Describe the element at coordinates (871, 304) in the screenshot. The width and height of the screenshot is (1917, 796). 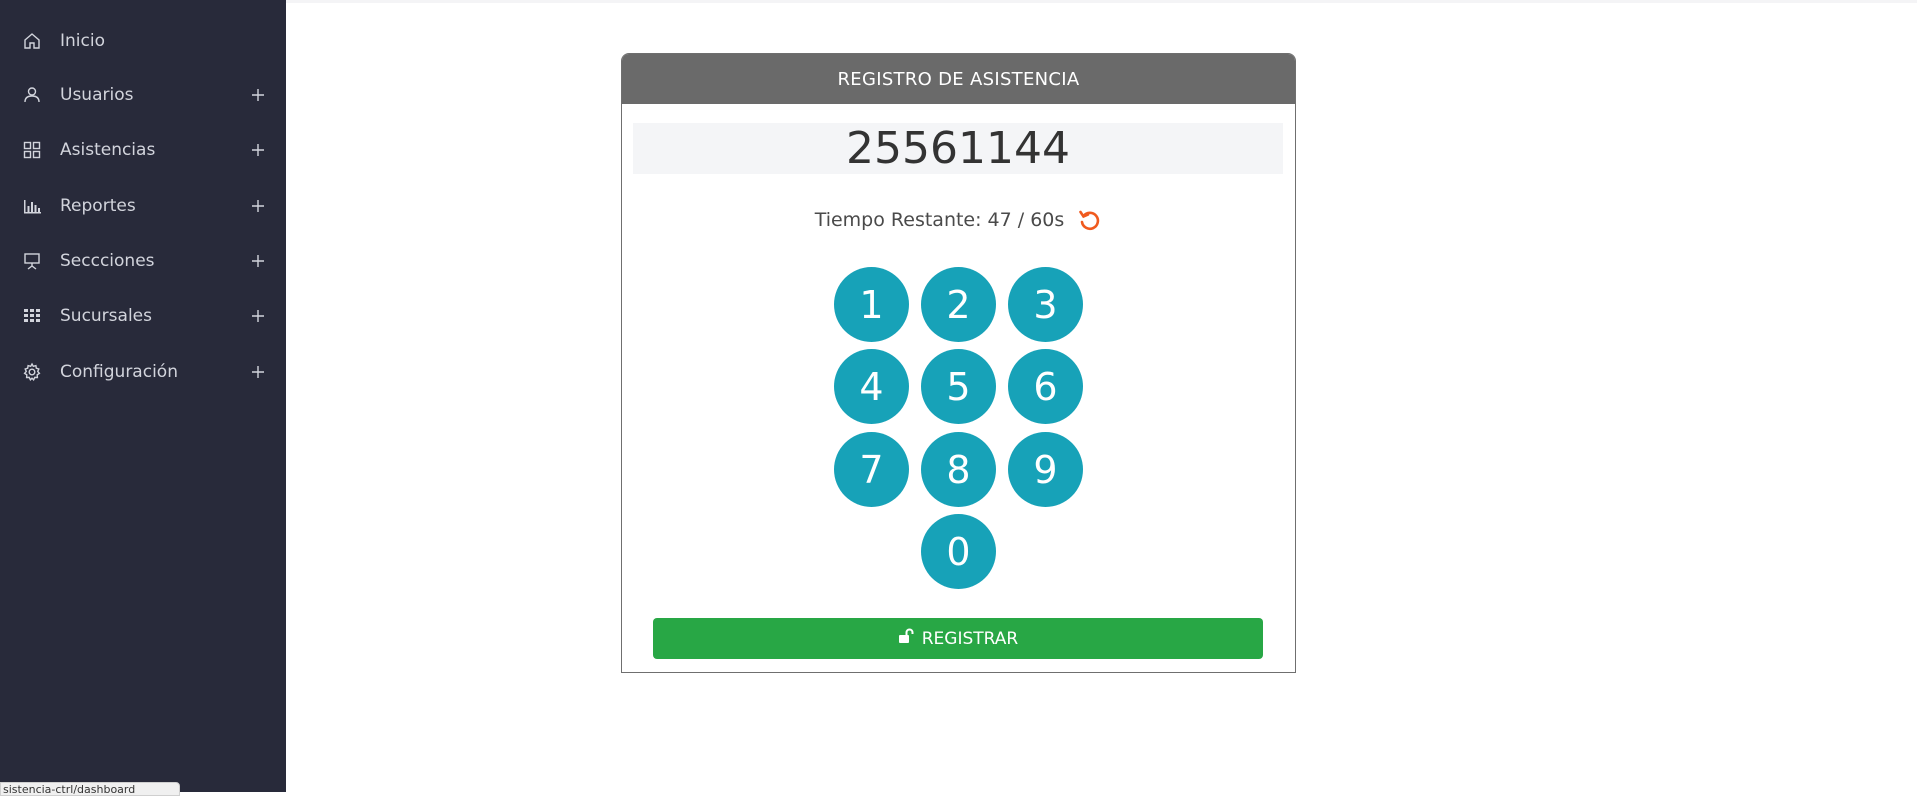
I see `key-1: 1` at that location.